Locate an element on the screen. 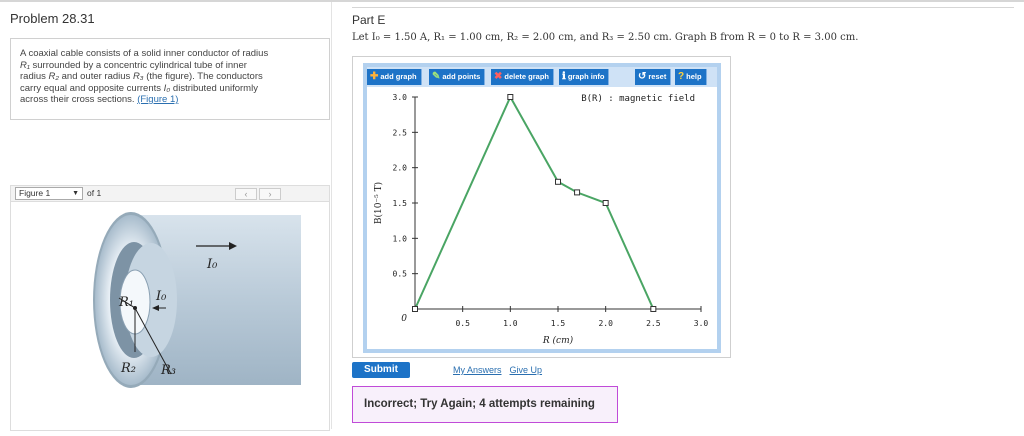  symbol-r1: R₁ is located at coordinates (25, 65).